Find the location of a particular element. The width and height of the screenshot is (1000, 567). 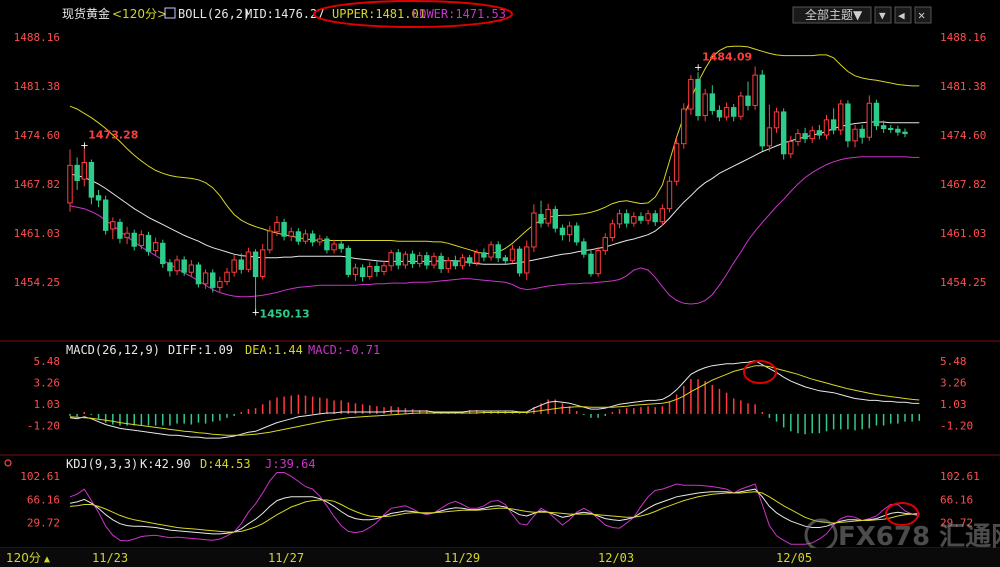

axis-tick-label: 1454.25 is located at coordinates (963, 282).